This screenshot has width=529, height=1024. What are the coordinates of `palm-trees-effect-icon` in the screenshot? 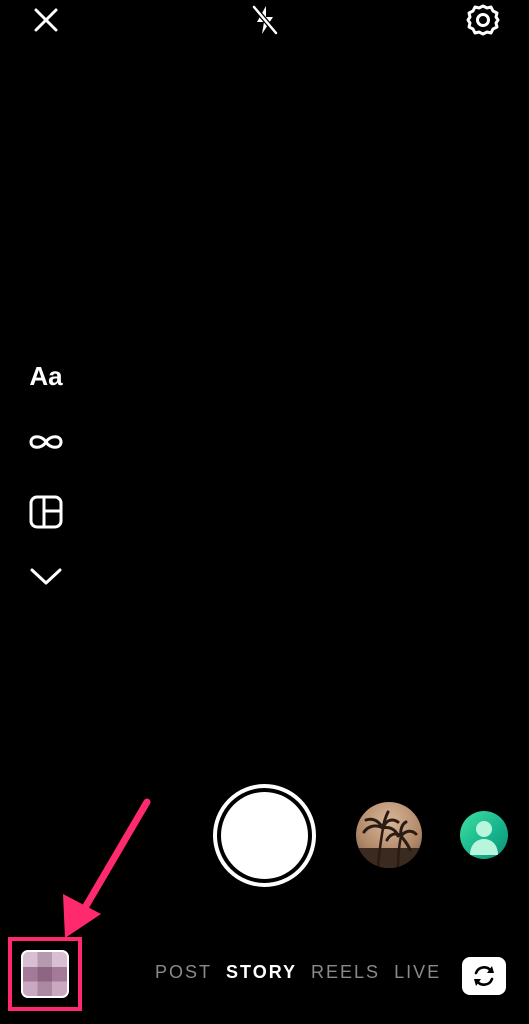 It's located at (389, 839).